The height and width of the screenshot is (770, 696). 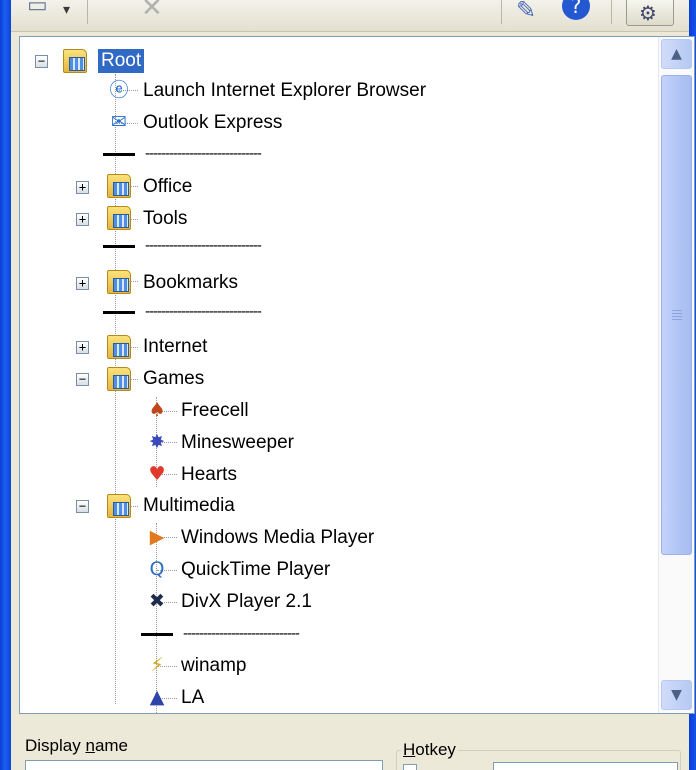 I want to click on tree-item-label: Hearts, so click(x=209, y=474).